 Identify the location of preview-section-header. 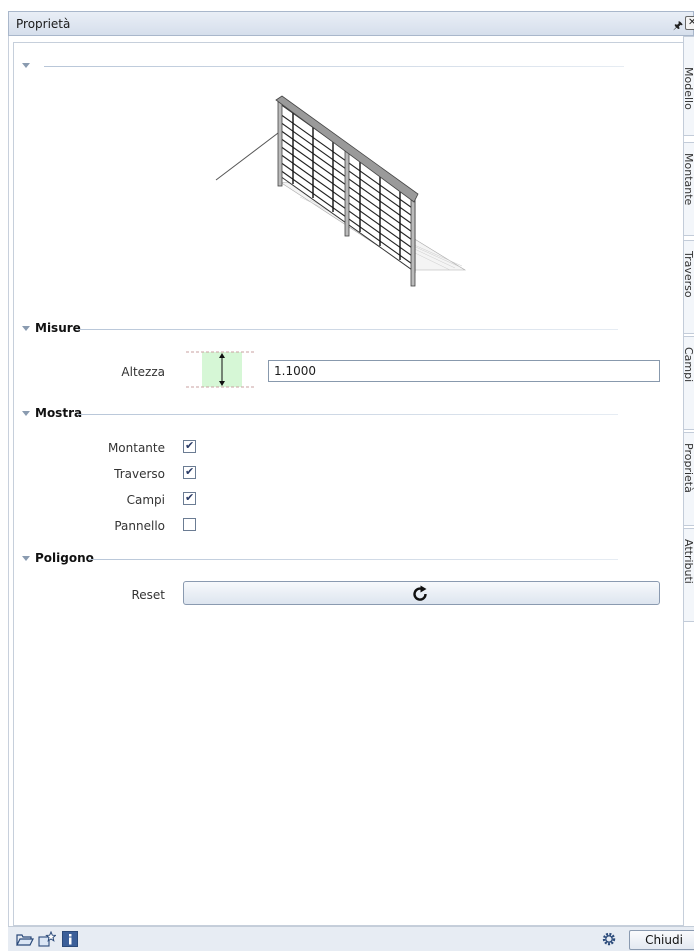
(323, 66).